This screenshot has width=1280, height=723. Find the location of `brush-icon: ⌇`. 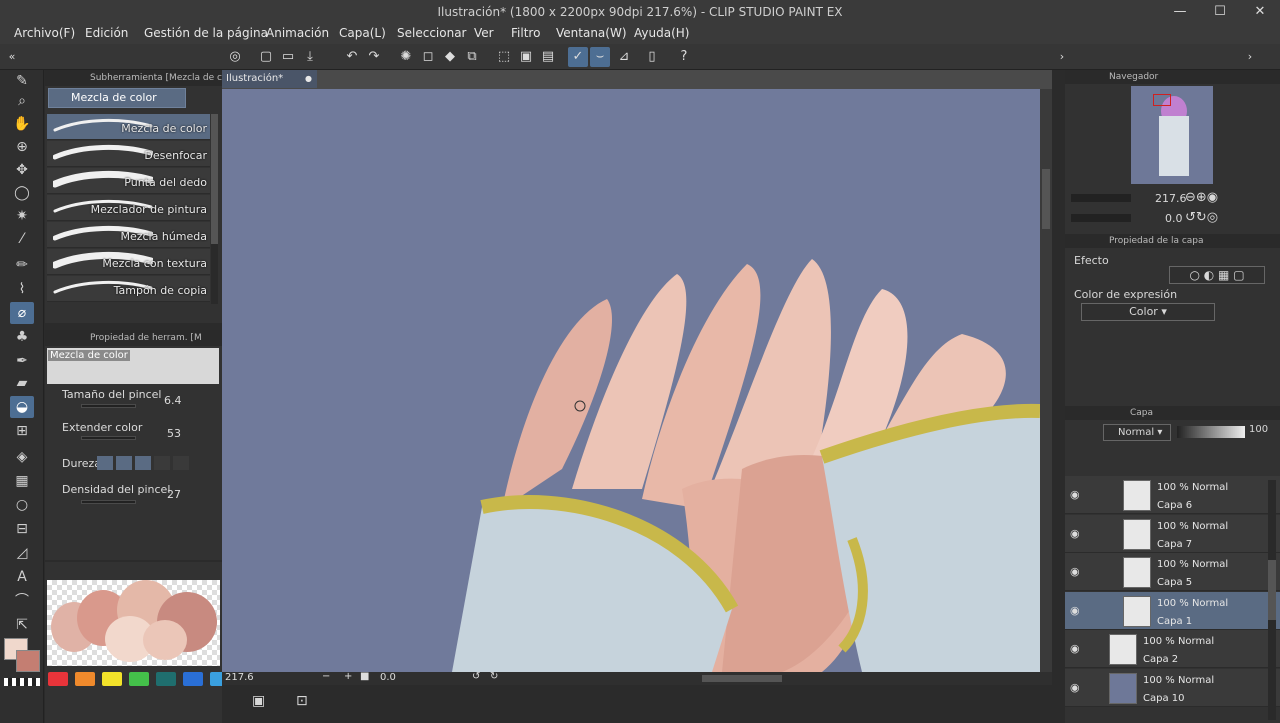

brush-icon: ⌇ is located at coordinates (22, 289).